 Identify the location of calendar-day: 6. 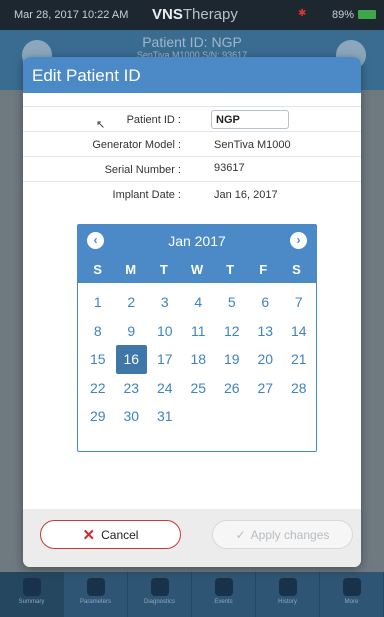
(266, 302).